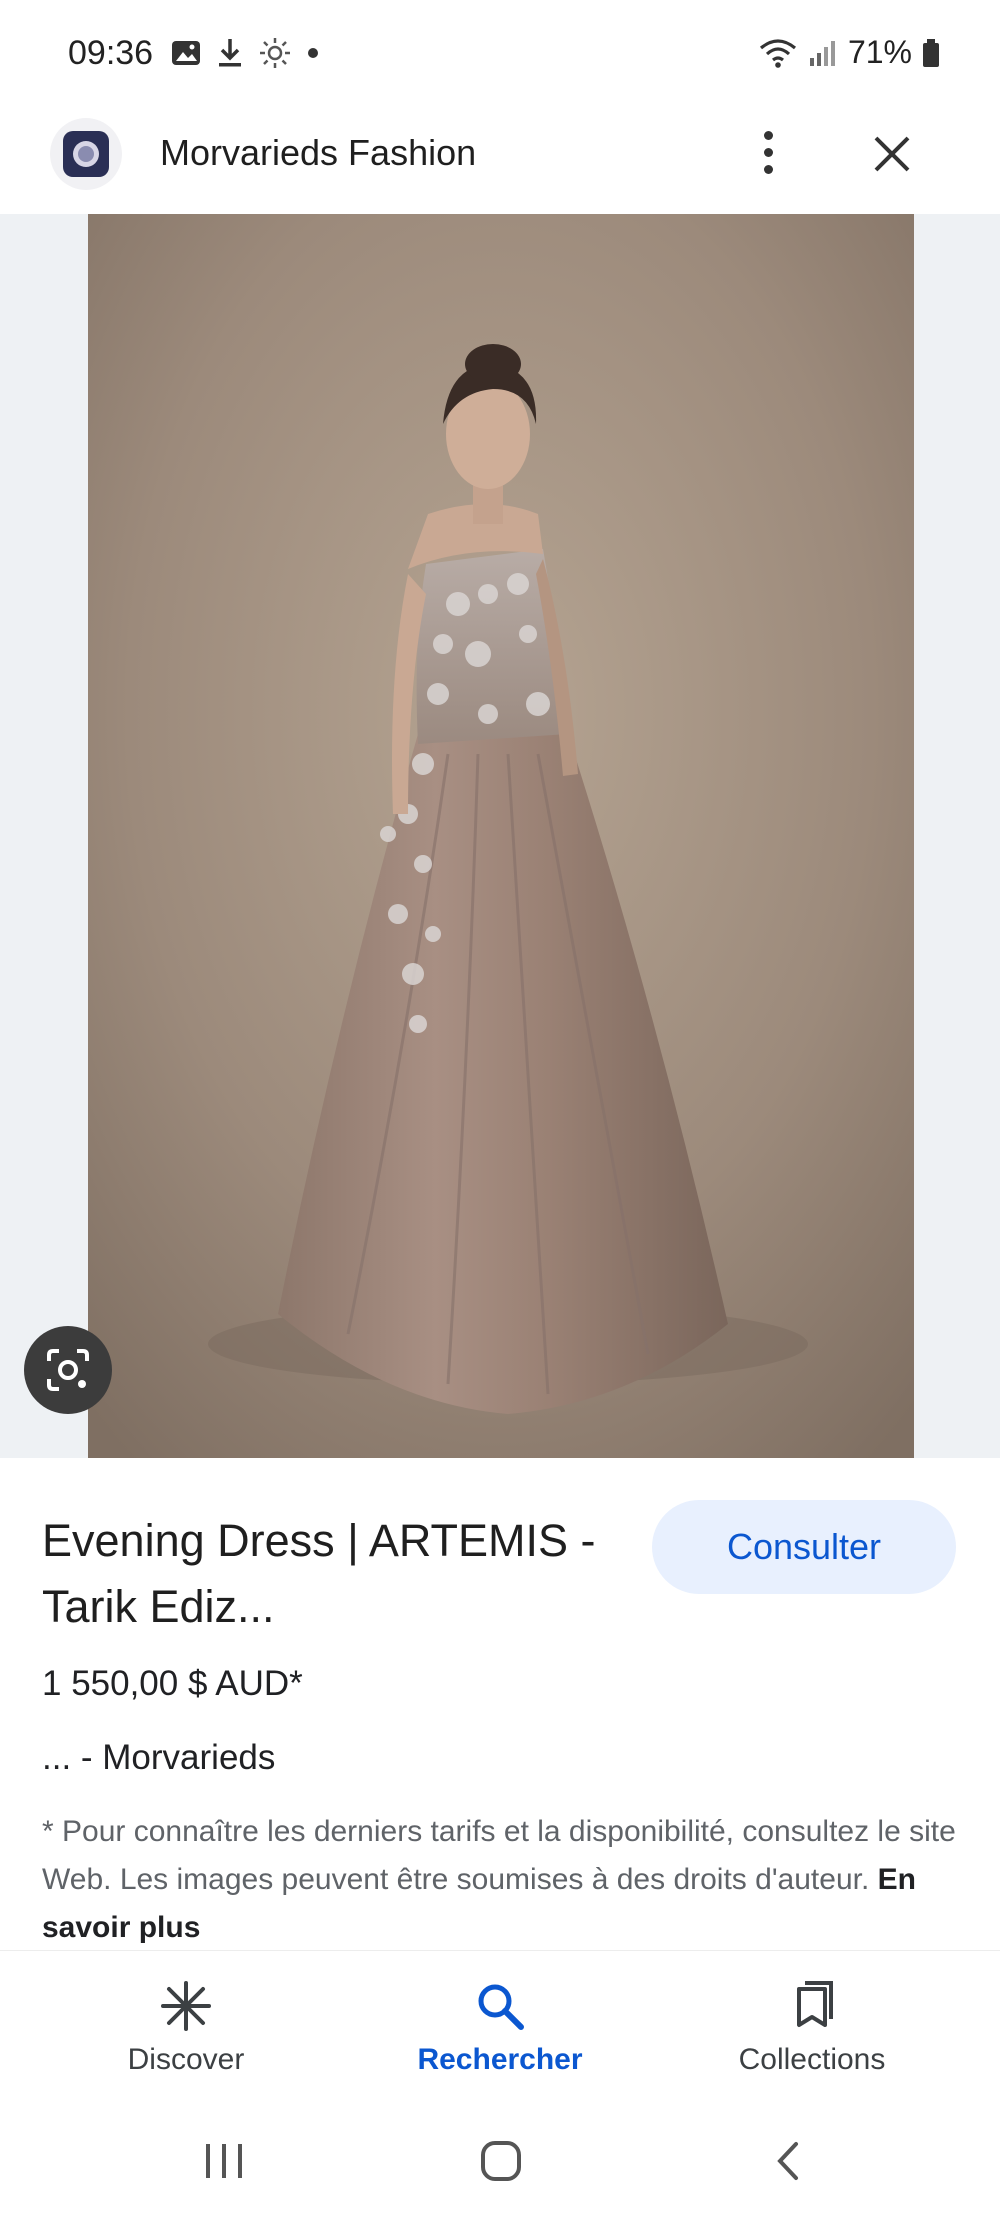  What do you see at coordinates (892, 154) in the screenshot?
I see `close-icon` at bounding box center [892, 154].